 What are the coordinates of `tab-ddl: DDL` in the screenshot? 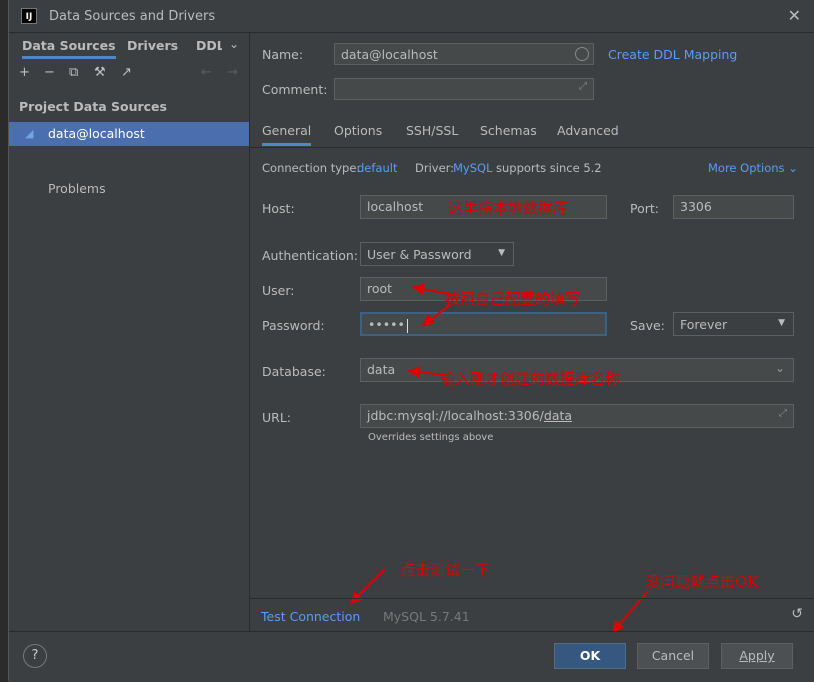 It's located at (209, 45).